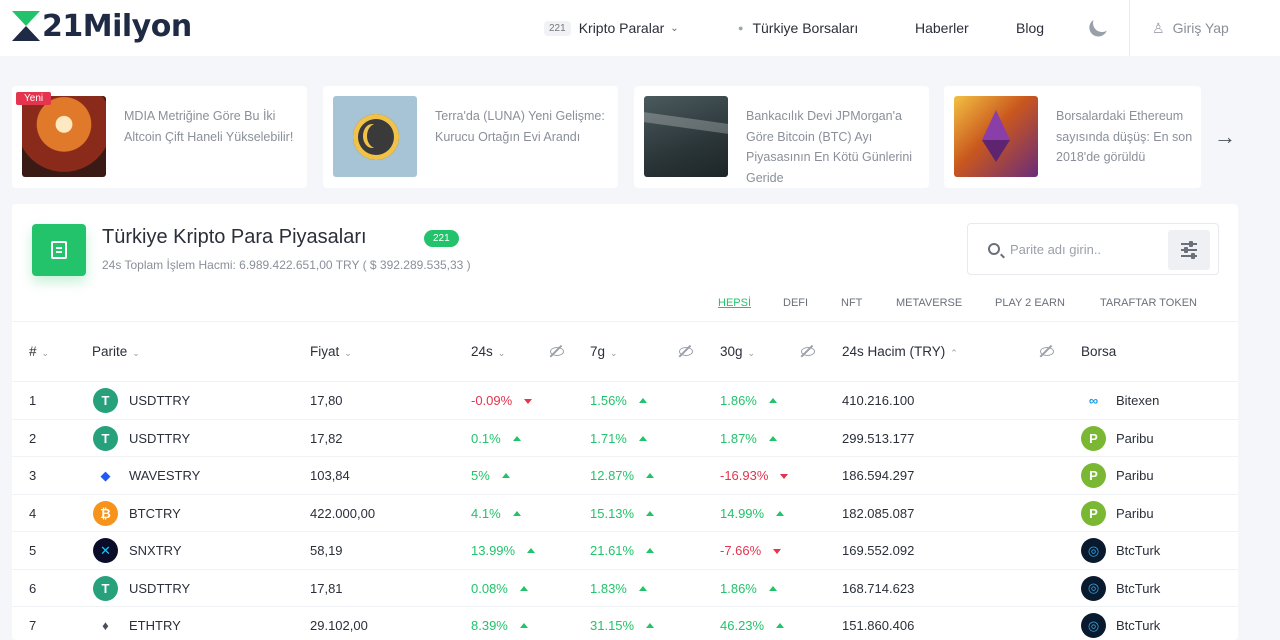  I want to click on col-7d: 7g ⌄, so click(604, 351).